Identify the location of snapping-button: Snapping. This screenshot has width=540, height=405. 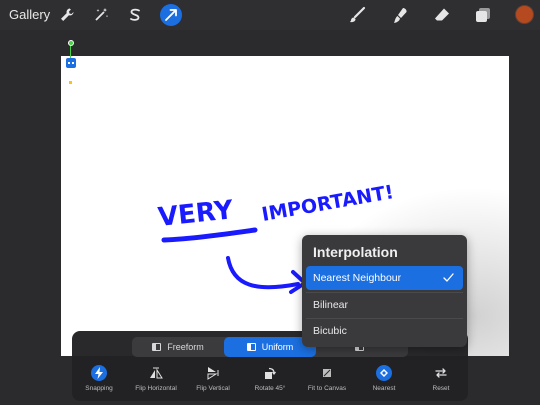
(99, 381).